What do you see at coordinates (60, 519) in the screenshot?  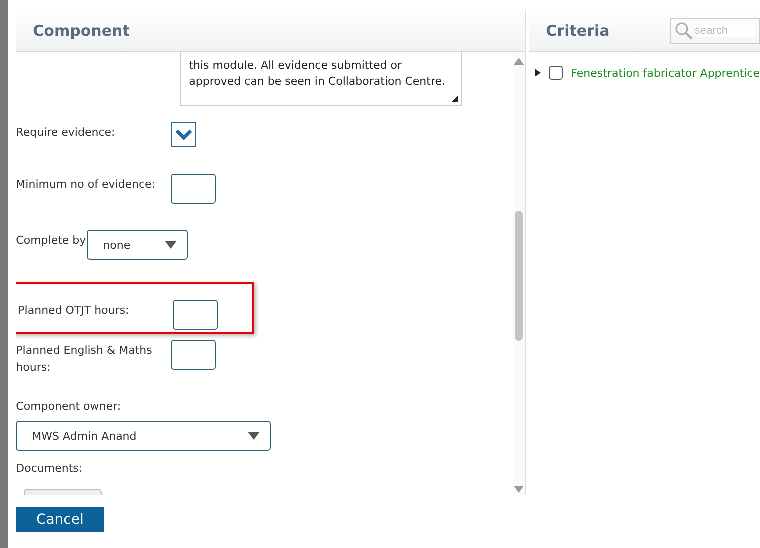 I see `cancel-button: Cancel` at bounding box center [60, 519].